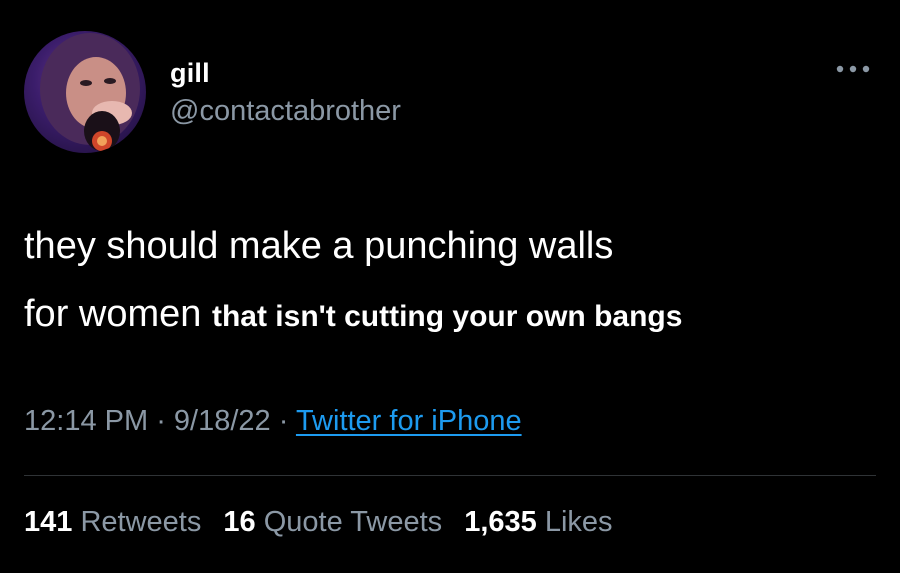 The height and width of the screenshot is (573, 900). What do you see at coordinates (450, 475) in the screenshot?
I see `stats-divider` at bounding box center [450, 475].